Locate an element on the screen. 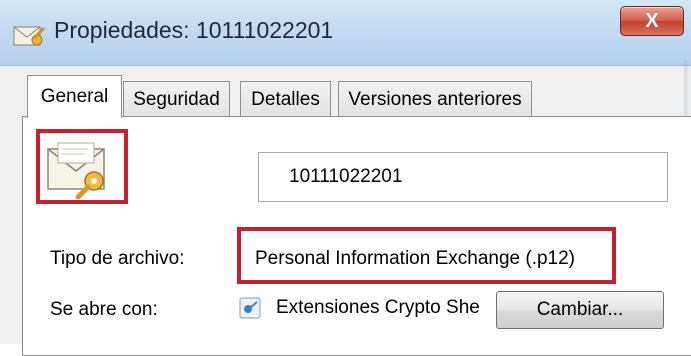 The image size is (691, 356). file-name-field: 10111022201 is located at coordinates (463, 177).